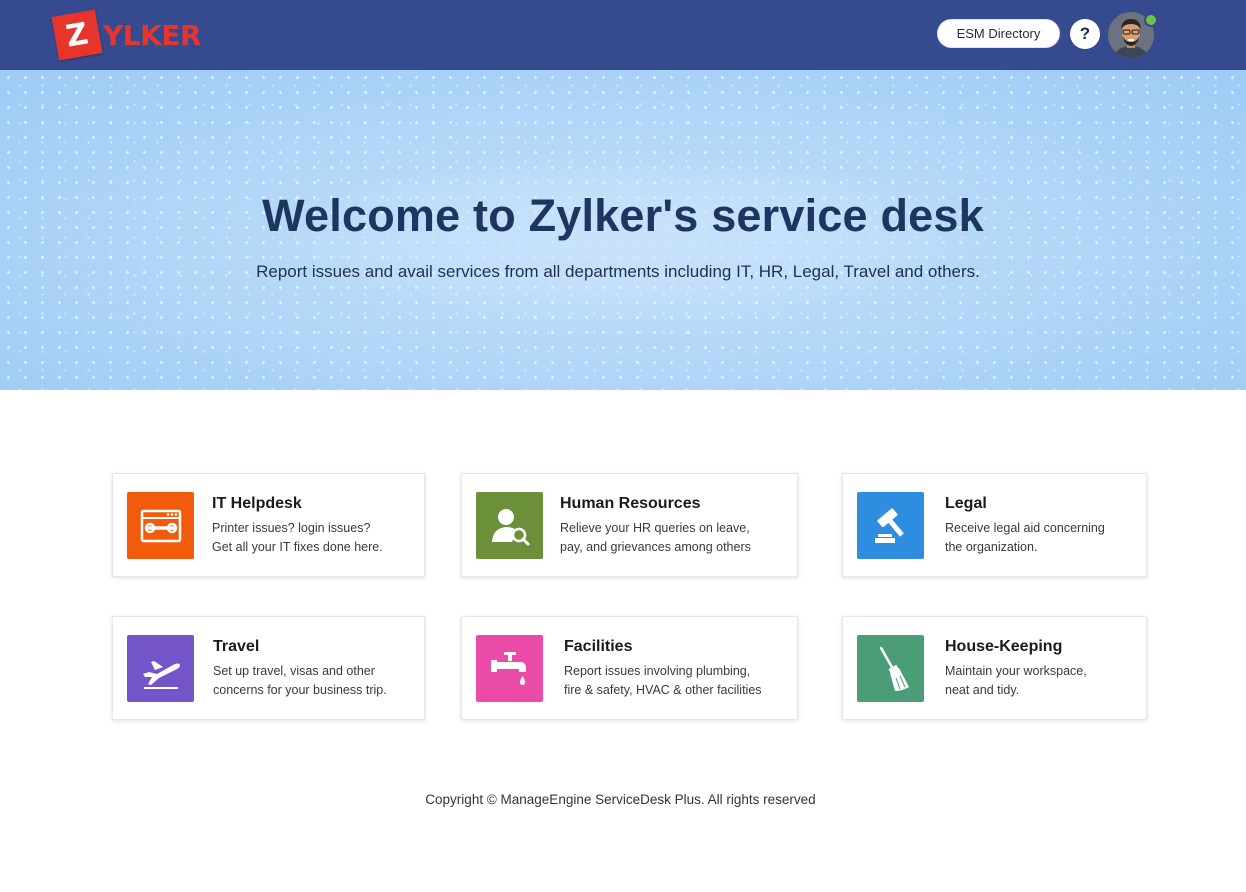 The height and width of the screenshot is (892, 1246). Describe the element at coordinates (998, 33) in the screenshot. I see `esm-directory-button: ESM Directory` at that location.